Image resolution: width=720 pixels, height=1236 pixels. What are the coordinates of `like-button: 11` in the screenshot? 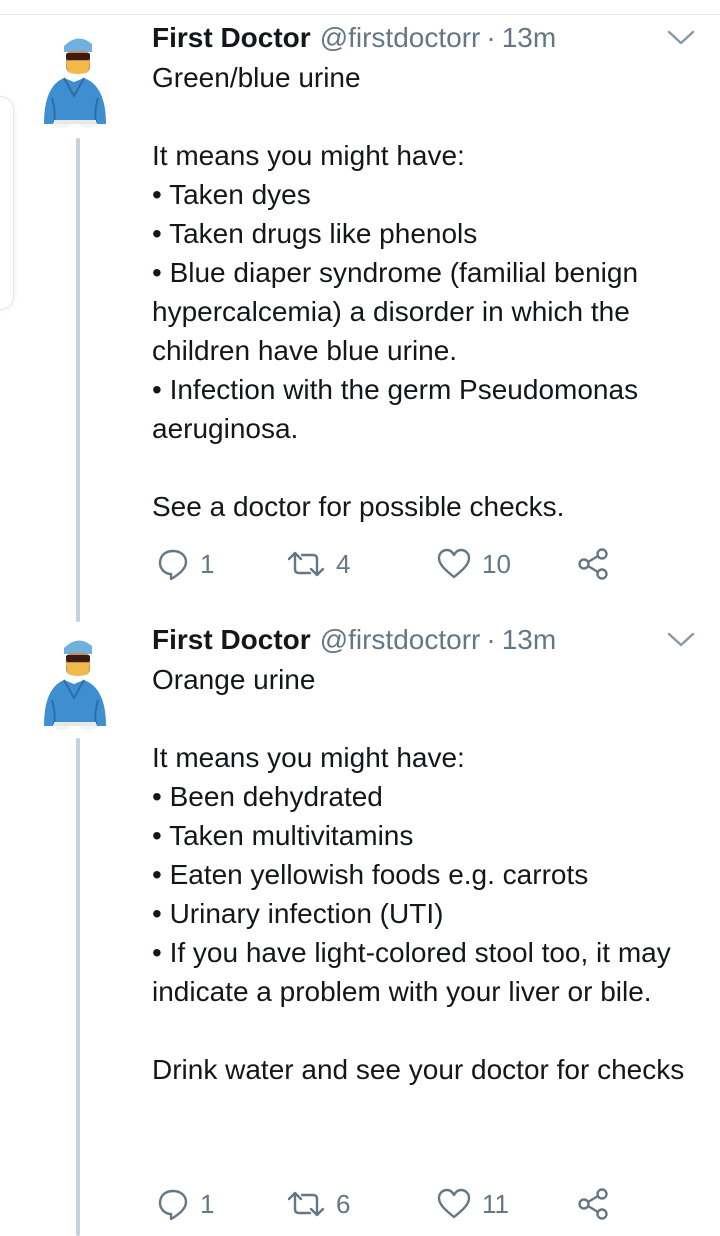 It's located at (472, 1204).